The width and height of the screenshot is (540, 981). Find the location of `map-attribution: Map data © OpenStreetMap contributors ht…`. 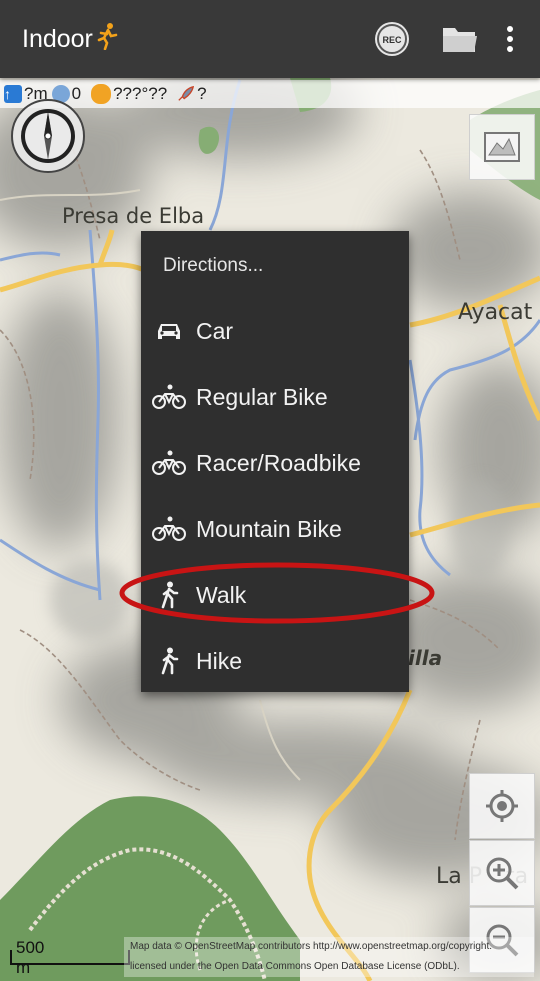

map-attribution: Map data © OpenStreetMap contributors ht… is located at coordinates (329, 957).